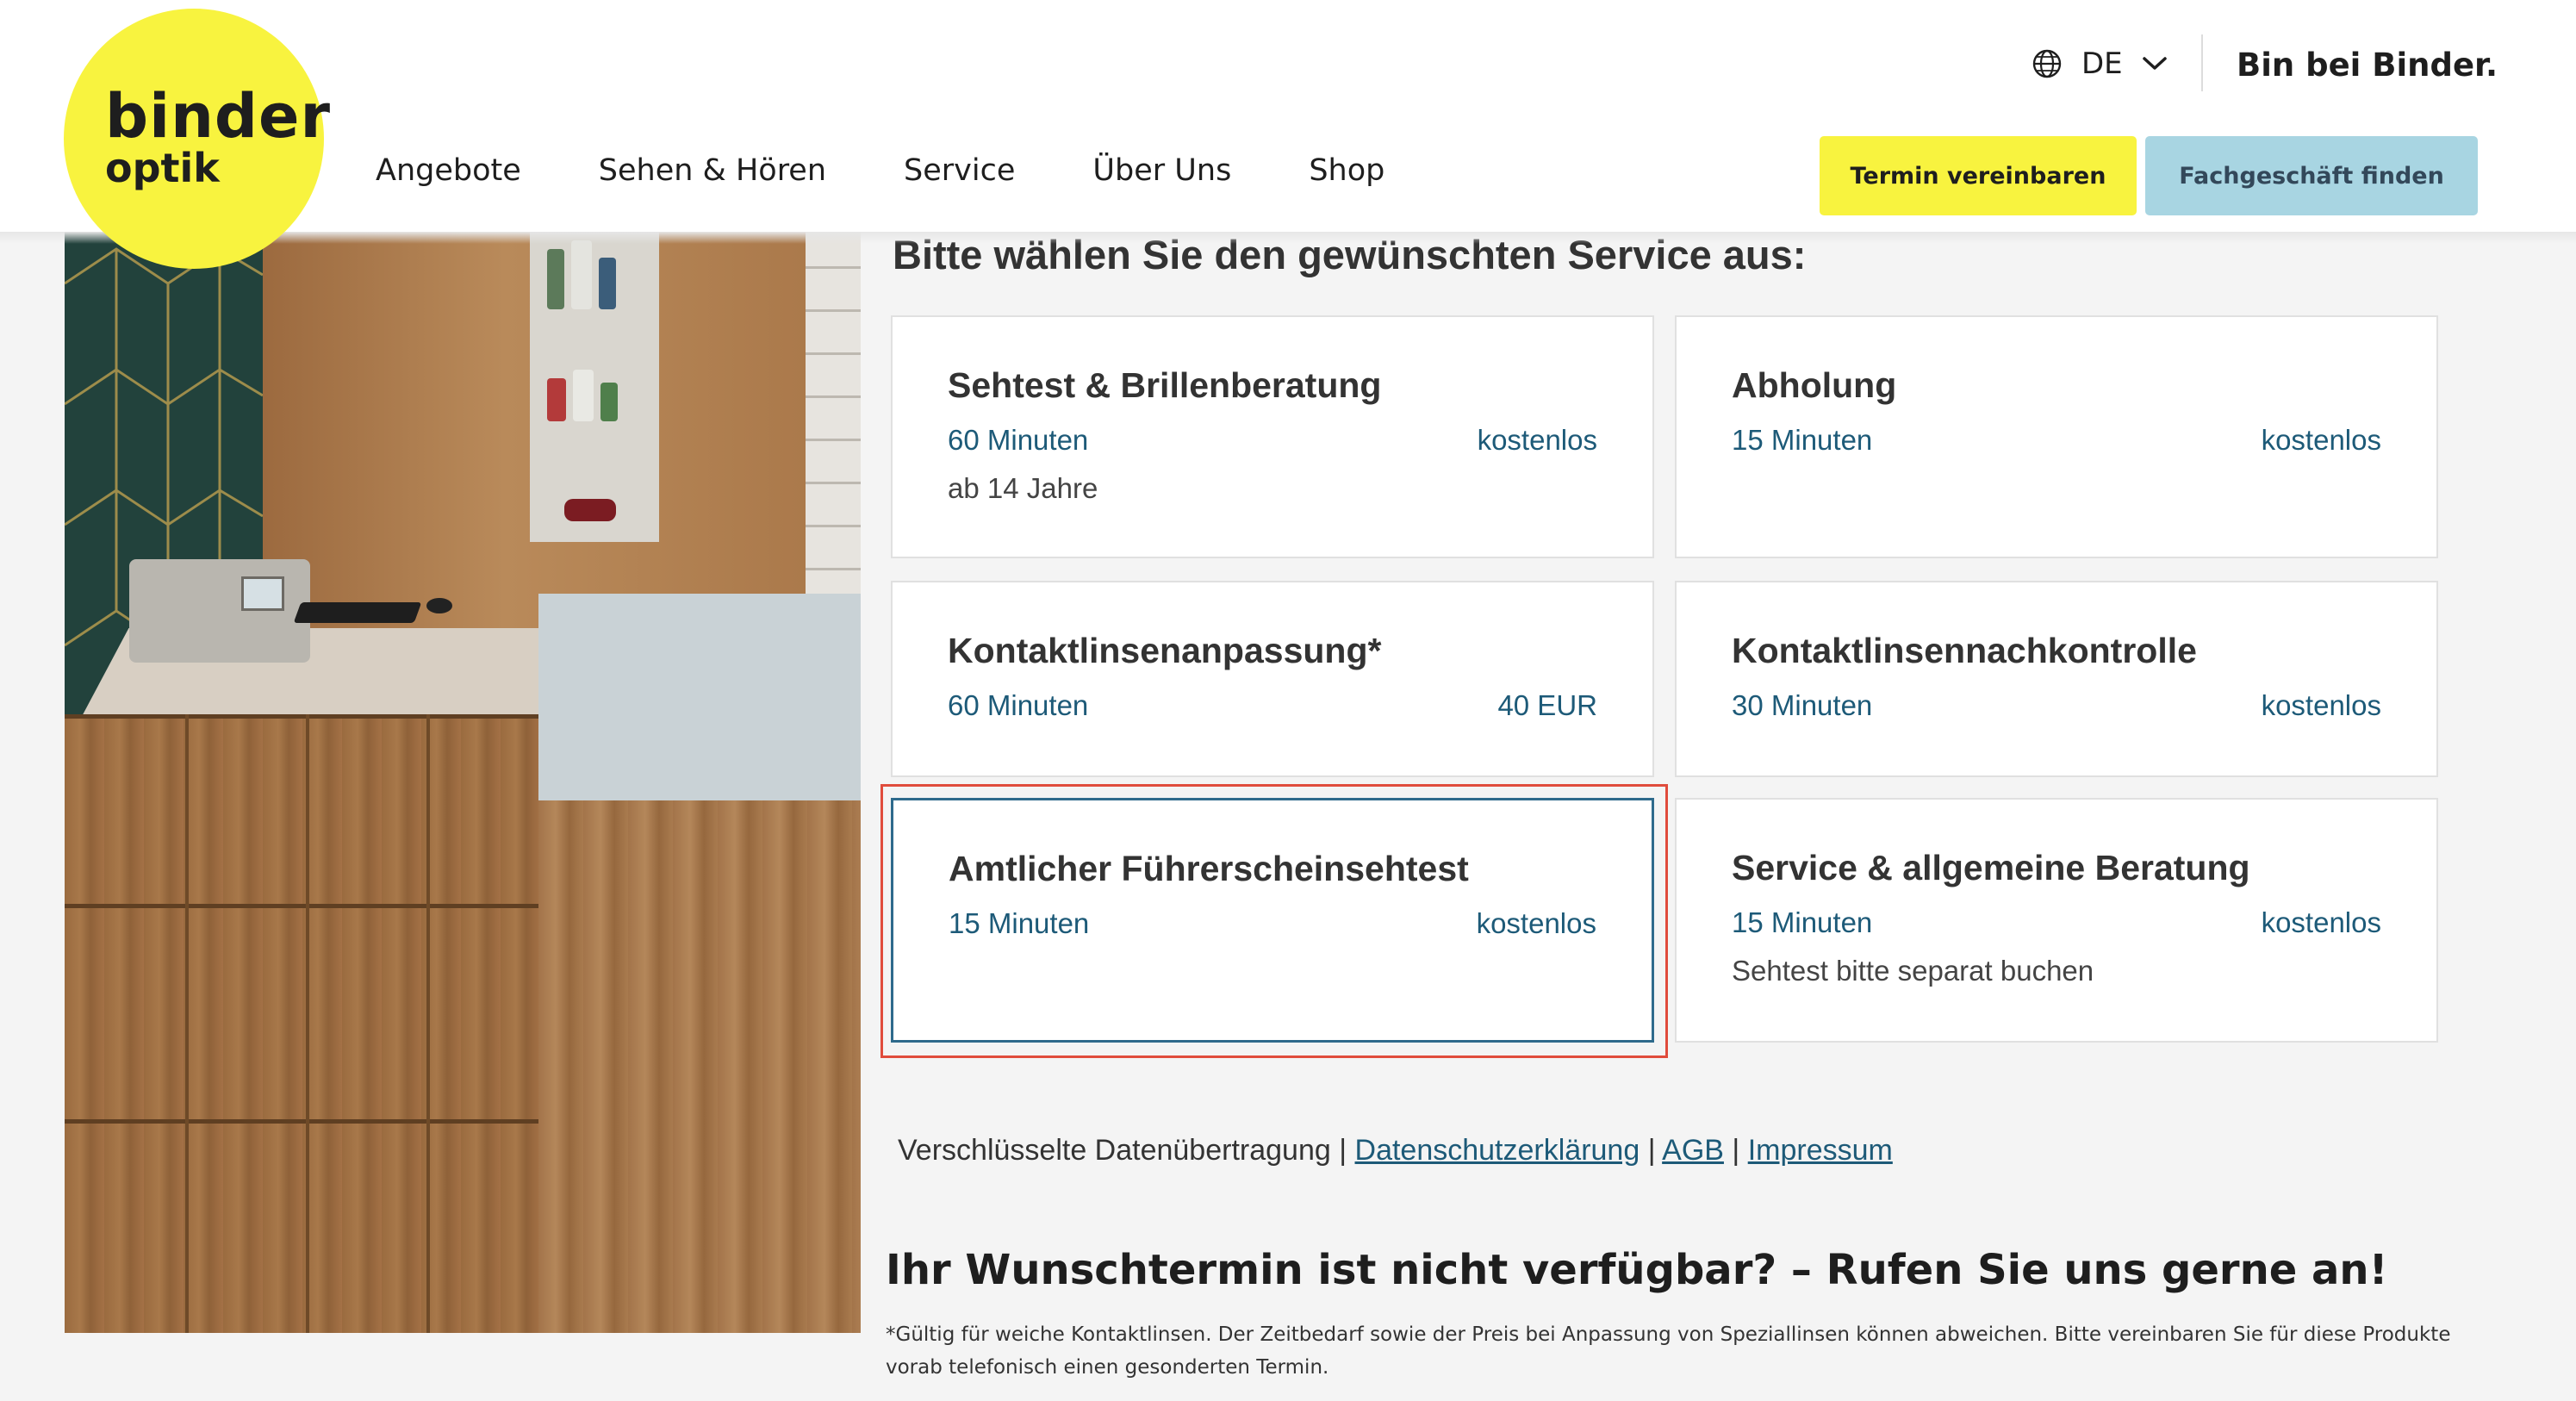 The width and height of the screenshot is (2576, 1401). What do you see at coordinates (2368, 66) in the screenshot?
I see `bin-bei-binder-link: Bin bei Binder.` at bounding box center [2368, 66].